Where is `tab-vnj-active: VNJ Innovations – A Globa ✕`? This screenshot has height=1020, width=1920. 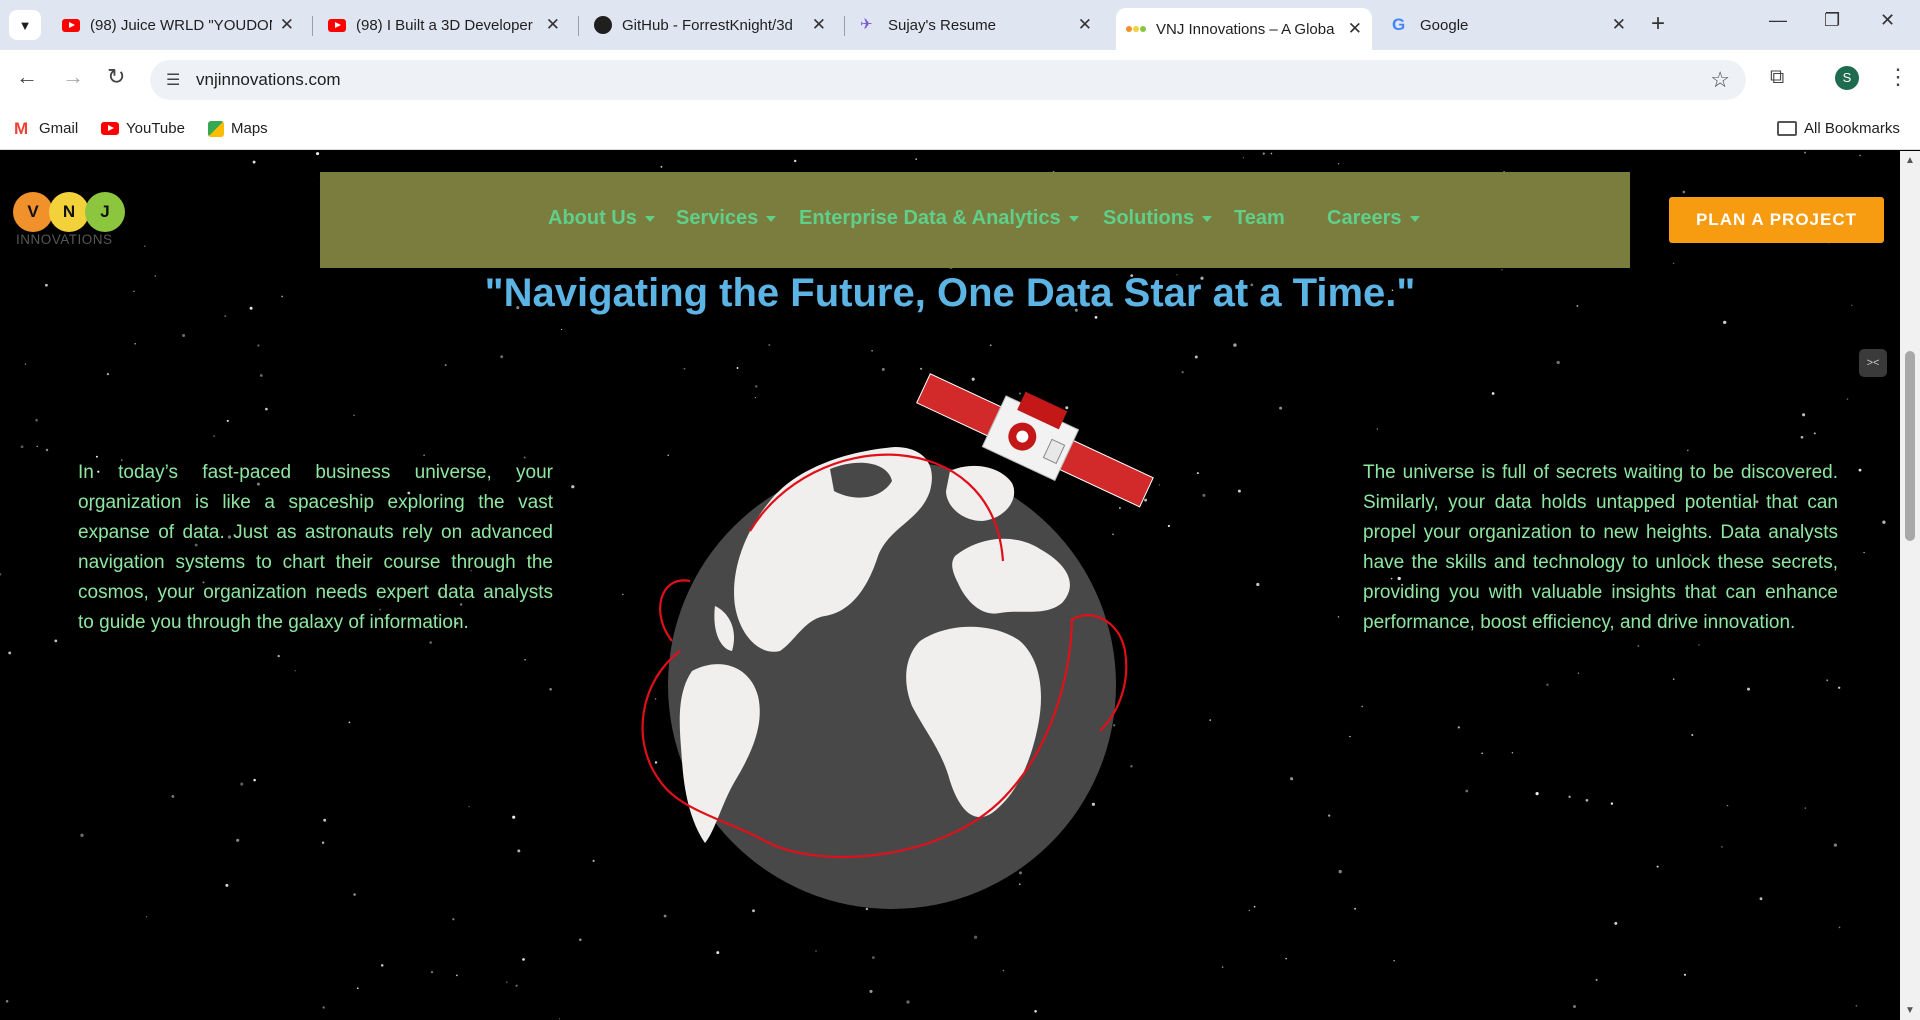 tab-vnj-active: VNJ Innovations – A Globa ✕ is located at coordinates (1244, 29).